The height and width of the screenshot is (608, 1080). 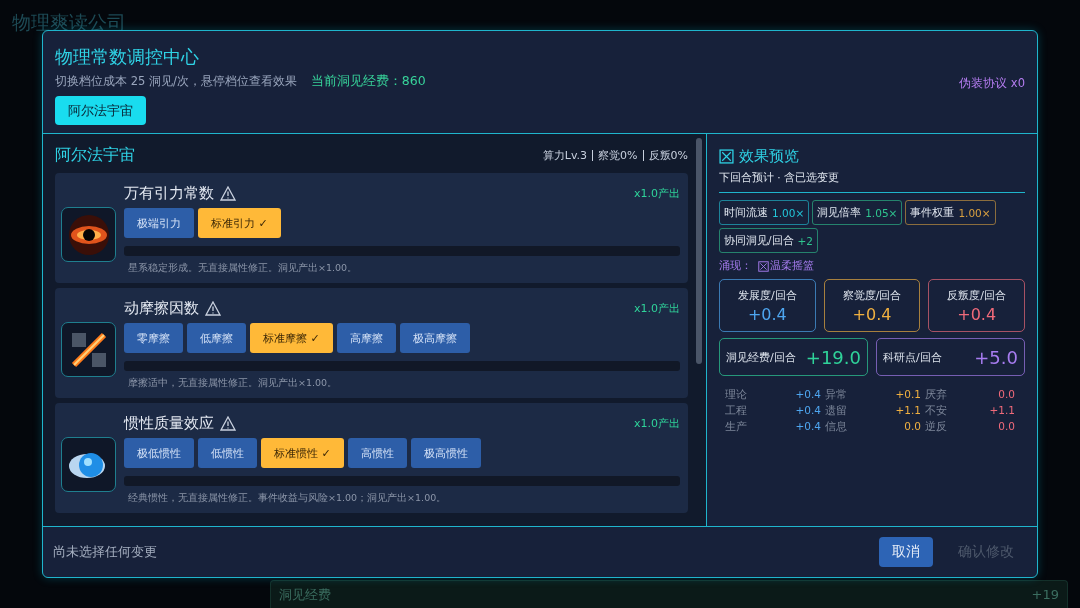 What do you see at coordinates (366, 338) in the screenshot?
I see `level-option: 高摩擦` at bounding box center [366, 338].